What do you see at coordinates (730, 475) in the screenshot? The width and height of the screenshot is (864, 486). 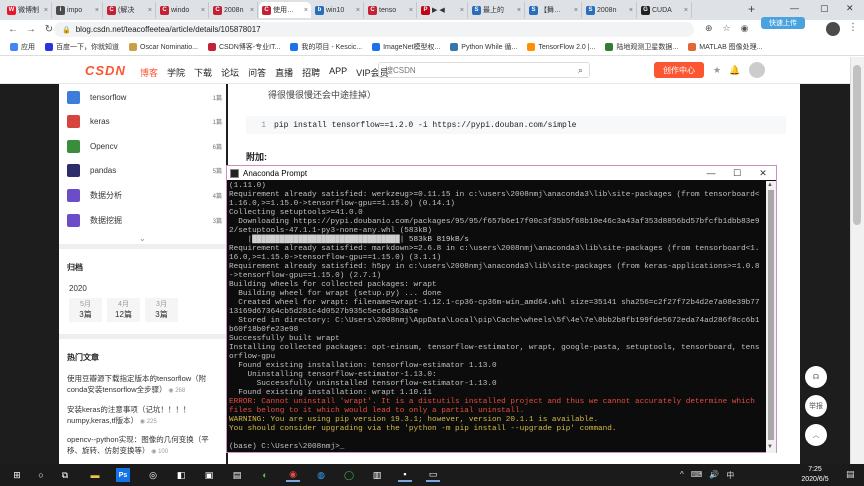 I see `tray-icon: 中` at bounding box center [730, 475].